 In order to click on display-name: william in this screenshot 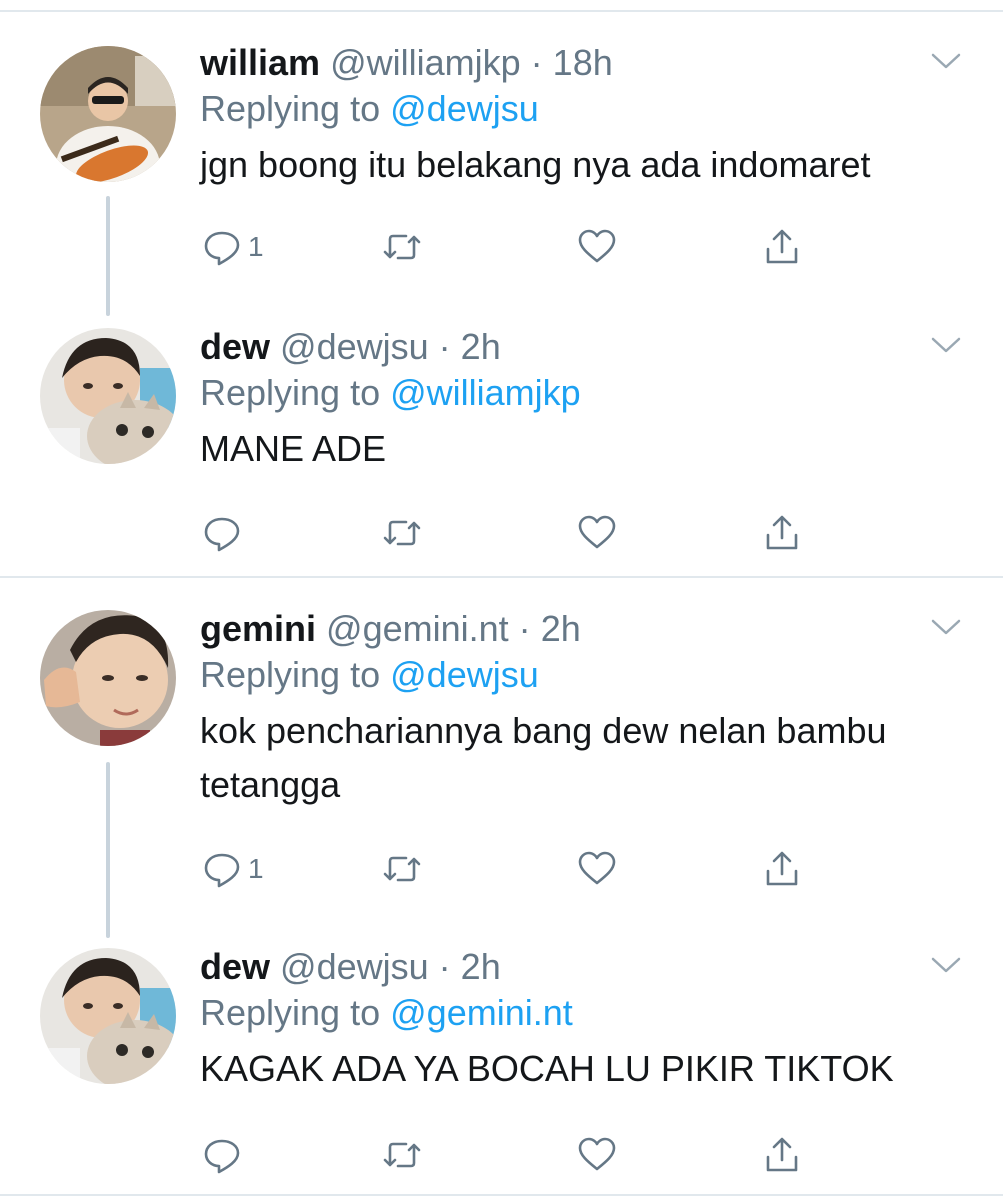, I will do `click(260, 62)`.